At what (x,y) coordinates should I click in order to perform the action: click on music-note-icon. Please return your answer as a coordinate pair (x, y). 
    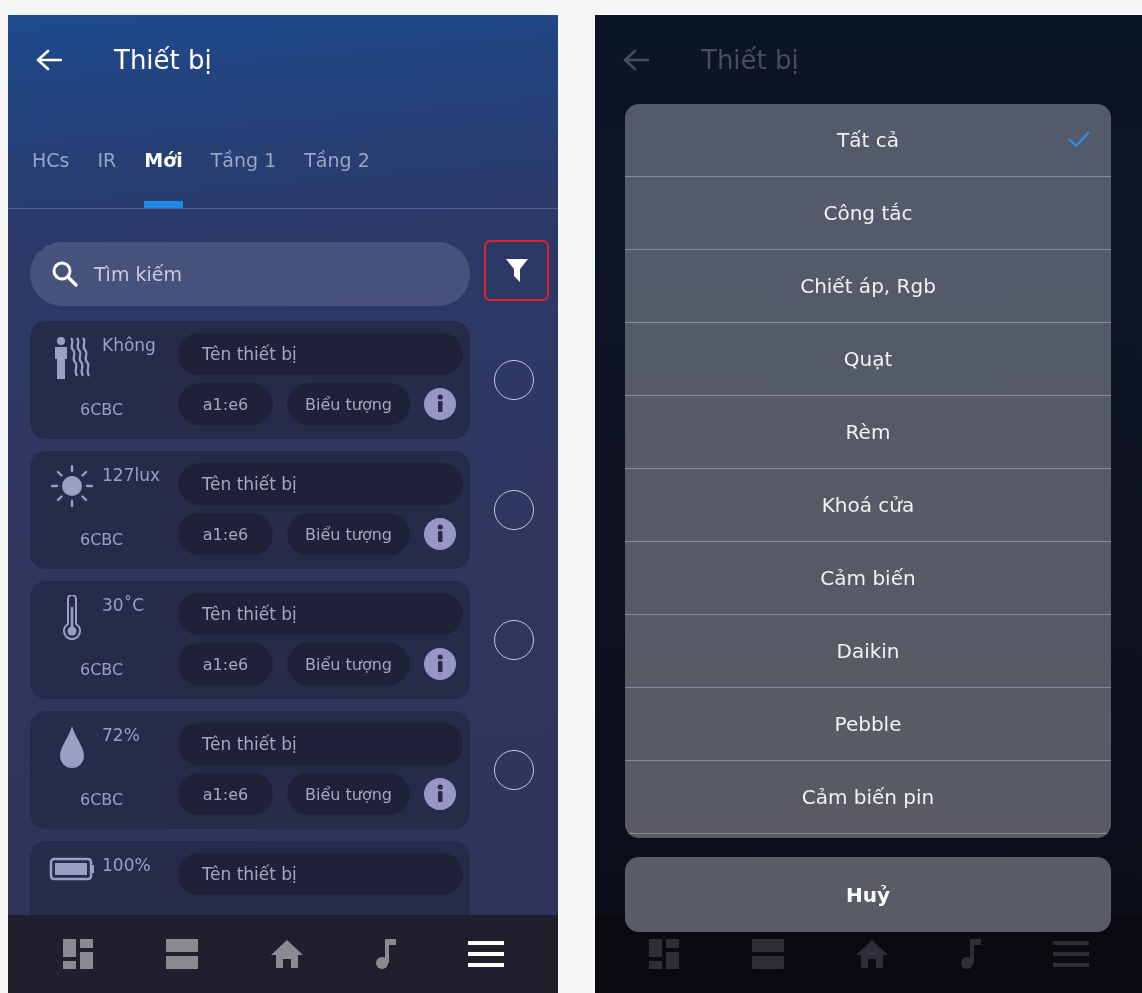
    Looking at the image, I should click on (386, 954).